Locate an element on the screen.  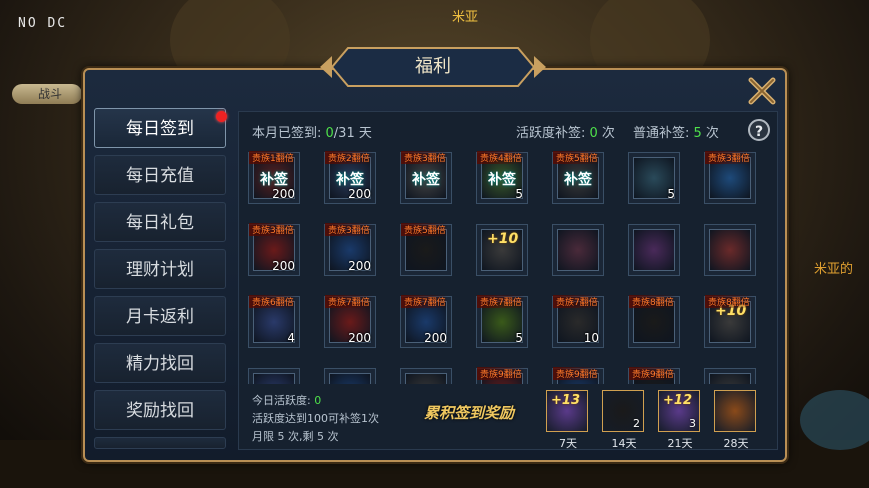
signin-day-cell: 补签 贵族5翻倍 is located at coordinates (578, 177).